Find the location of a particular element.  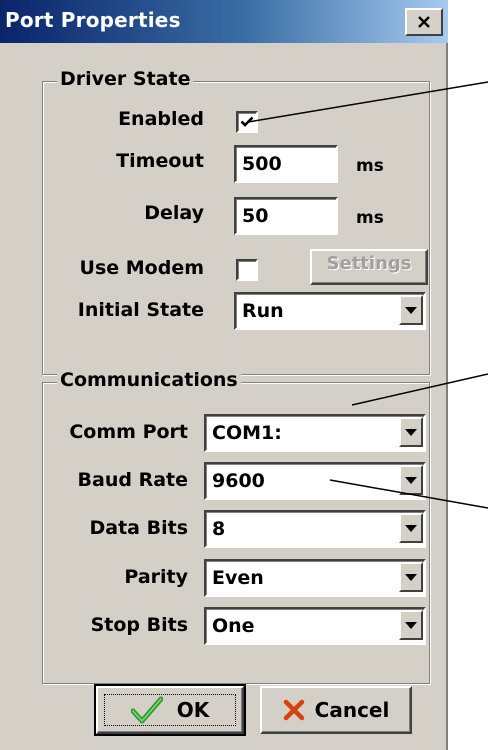

parity-dropdown-button is located at coordinates (411, 577).